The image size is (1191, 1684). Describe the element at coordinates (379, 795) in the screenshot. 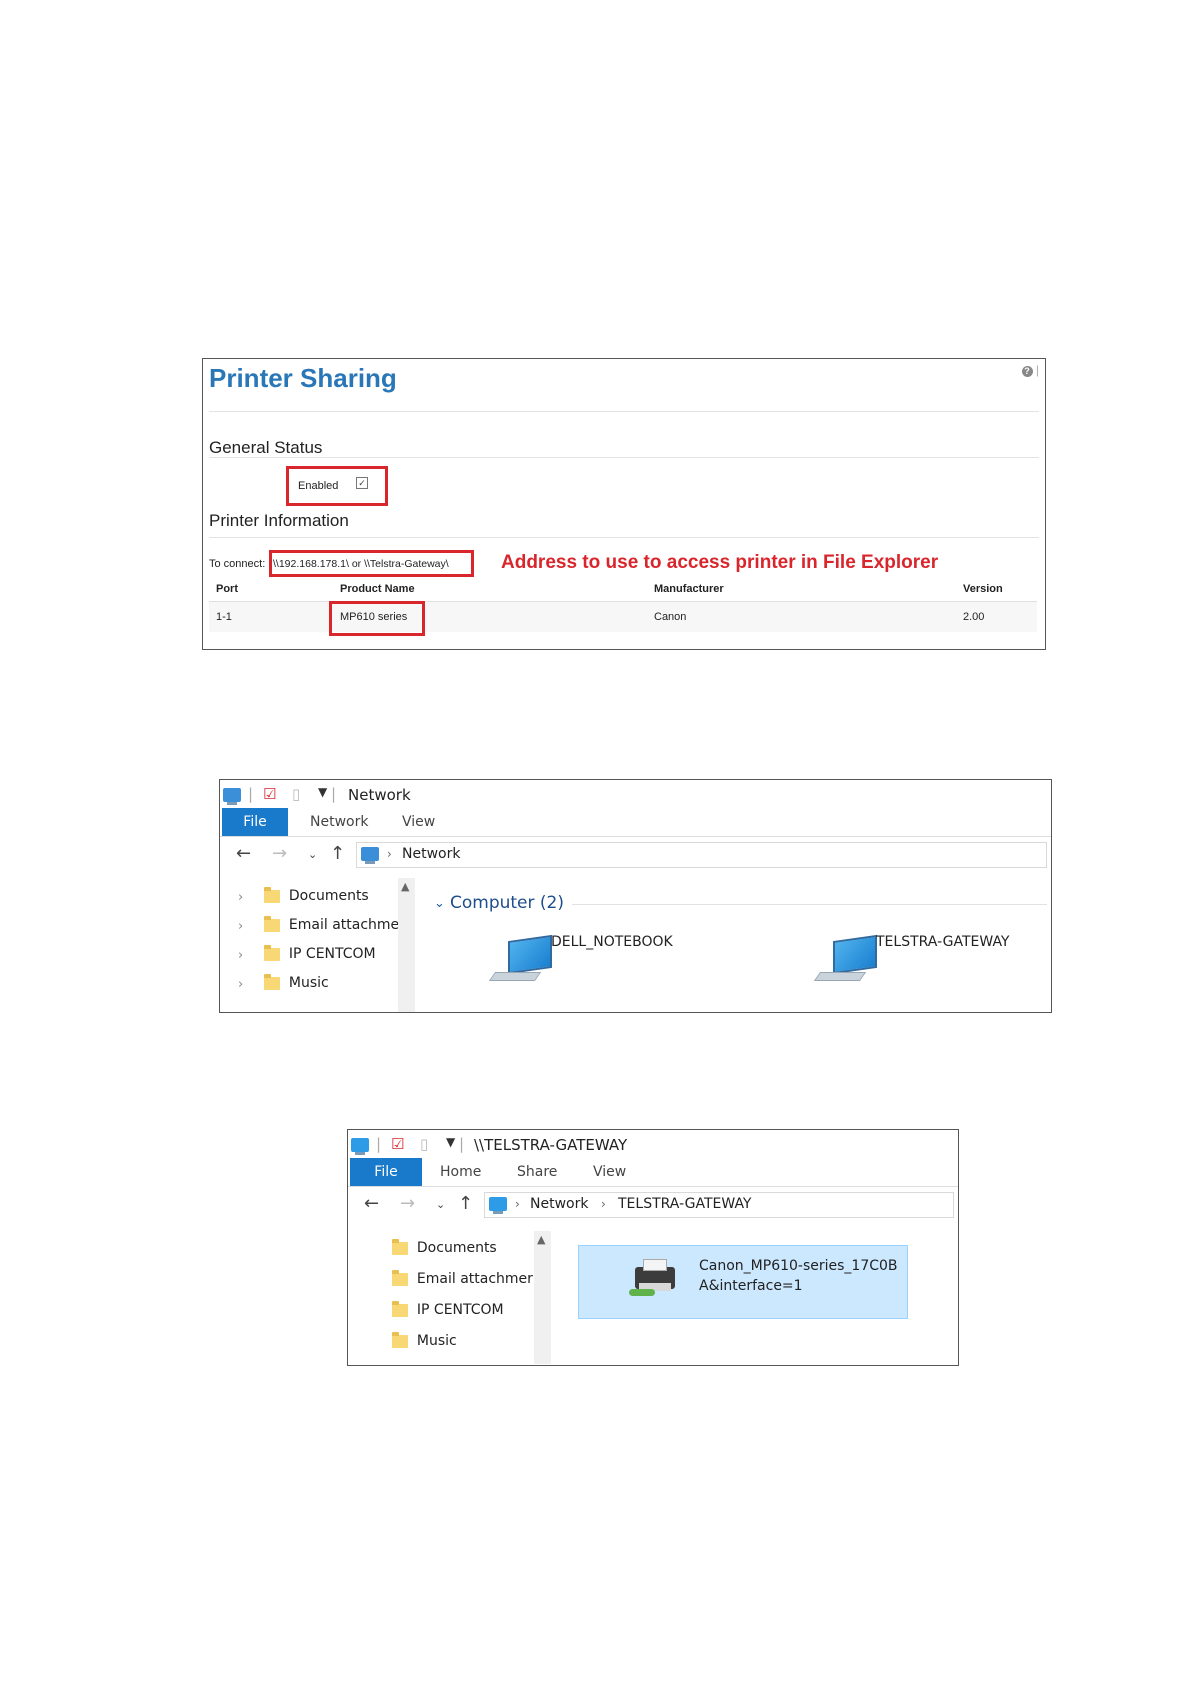

I see `window-title: Network` at that location.